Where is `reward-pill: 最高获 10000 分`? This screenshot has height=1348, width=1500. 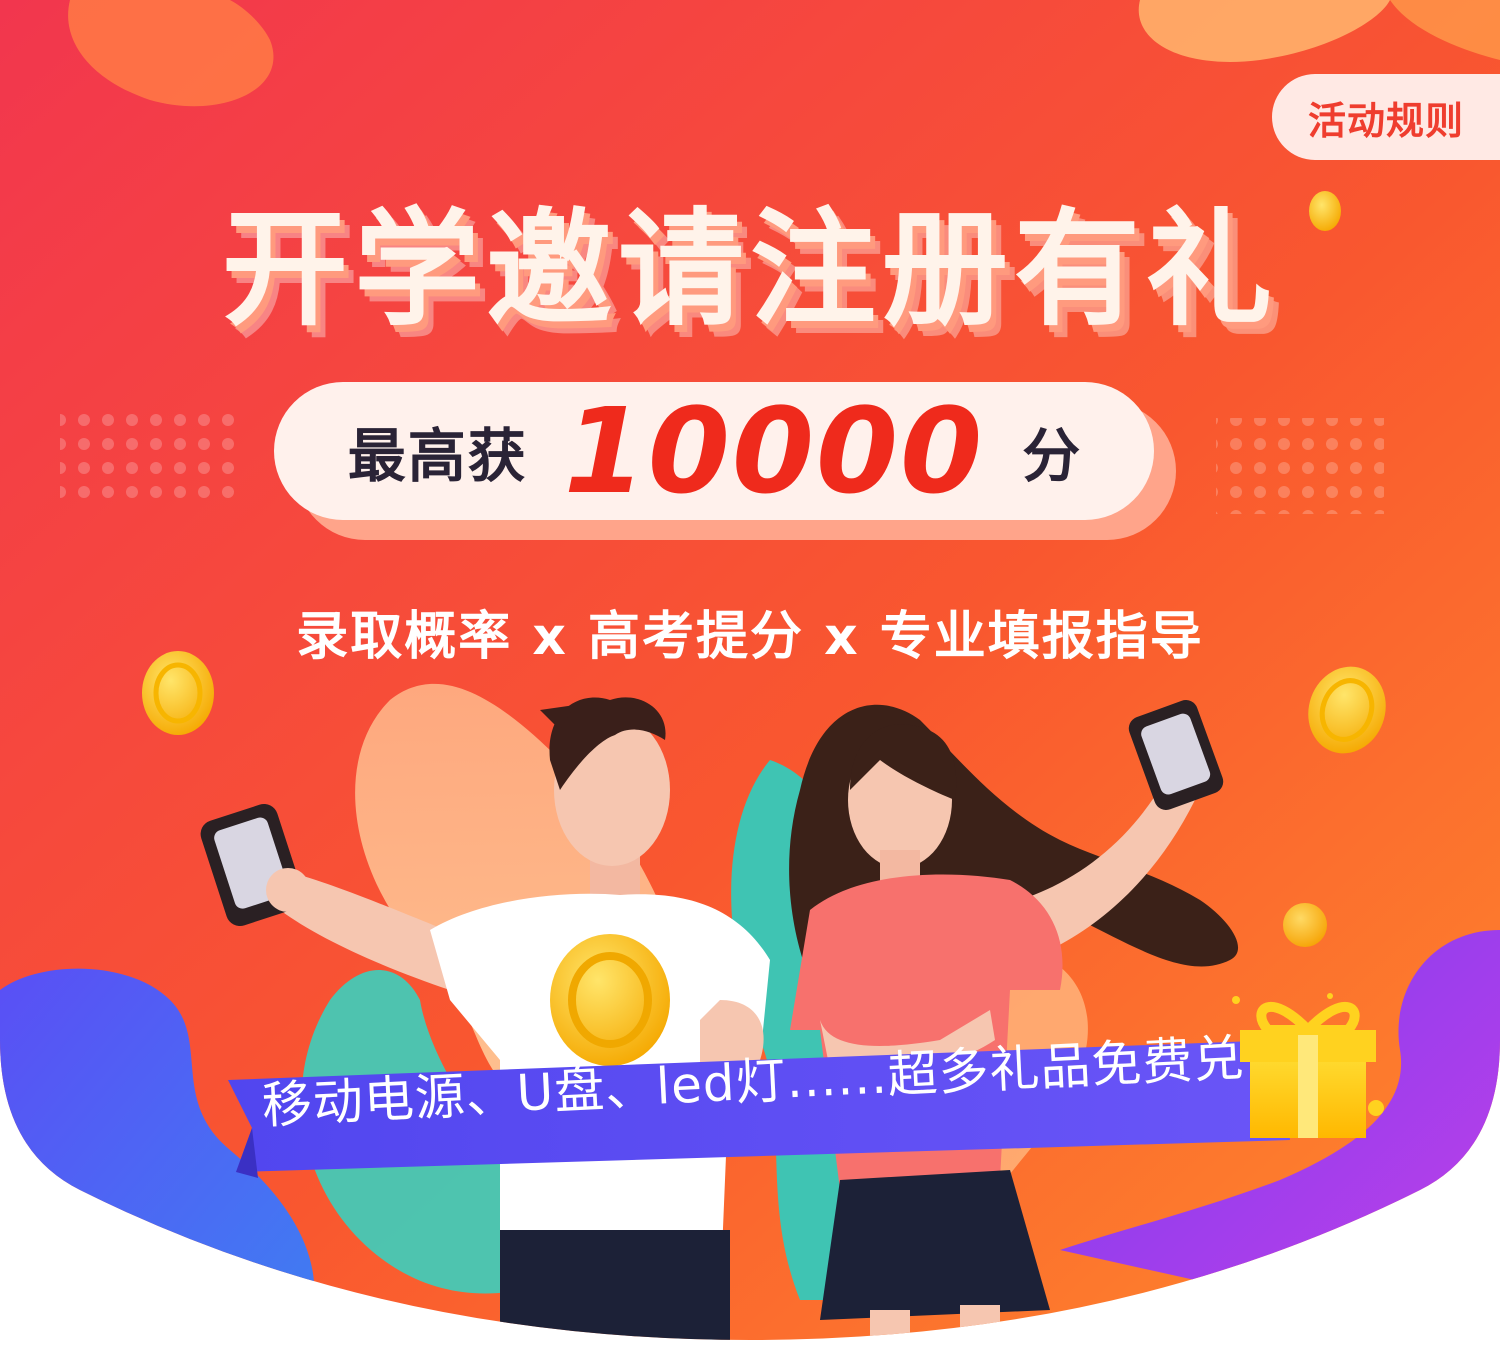 reward-pill: 最高获 10000 分 is located at coordinates (714, 451).